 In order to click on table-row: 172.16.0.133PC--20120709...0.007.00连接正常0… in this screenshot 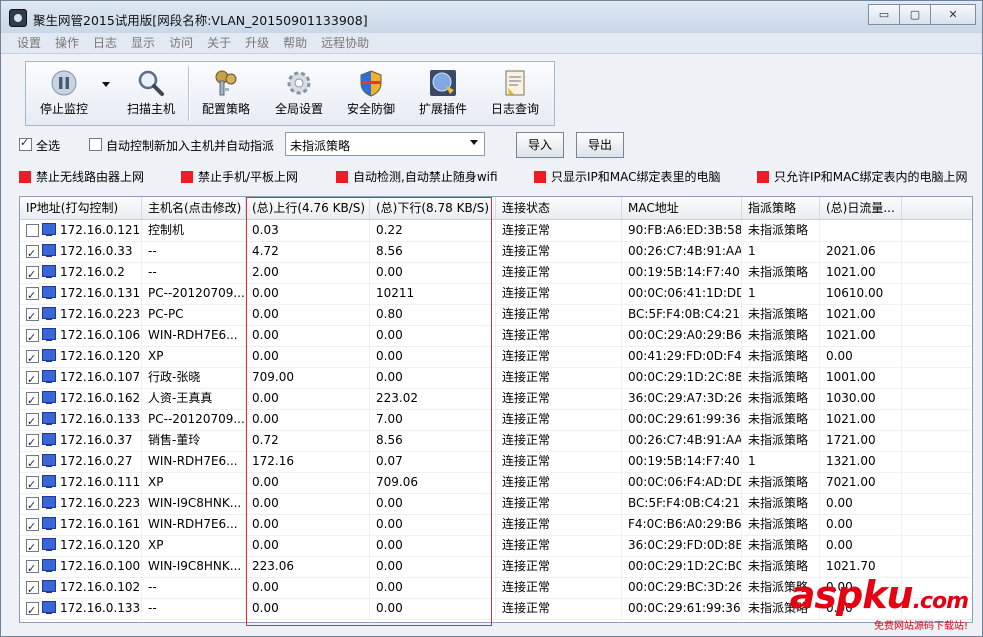, I will do `click(496, 420)`.